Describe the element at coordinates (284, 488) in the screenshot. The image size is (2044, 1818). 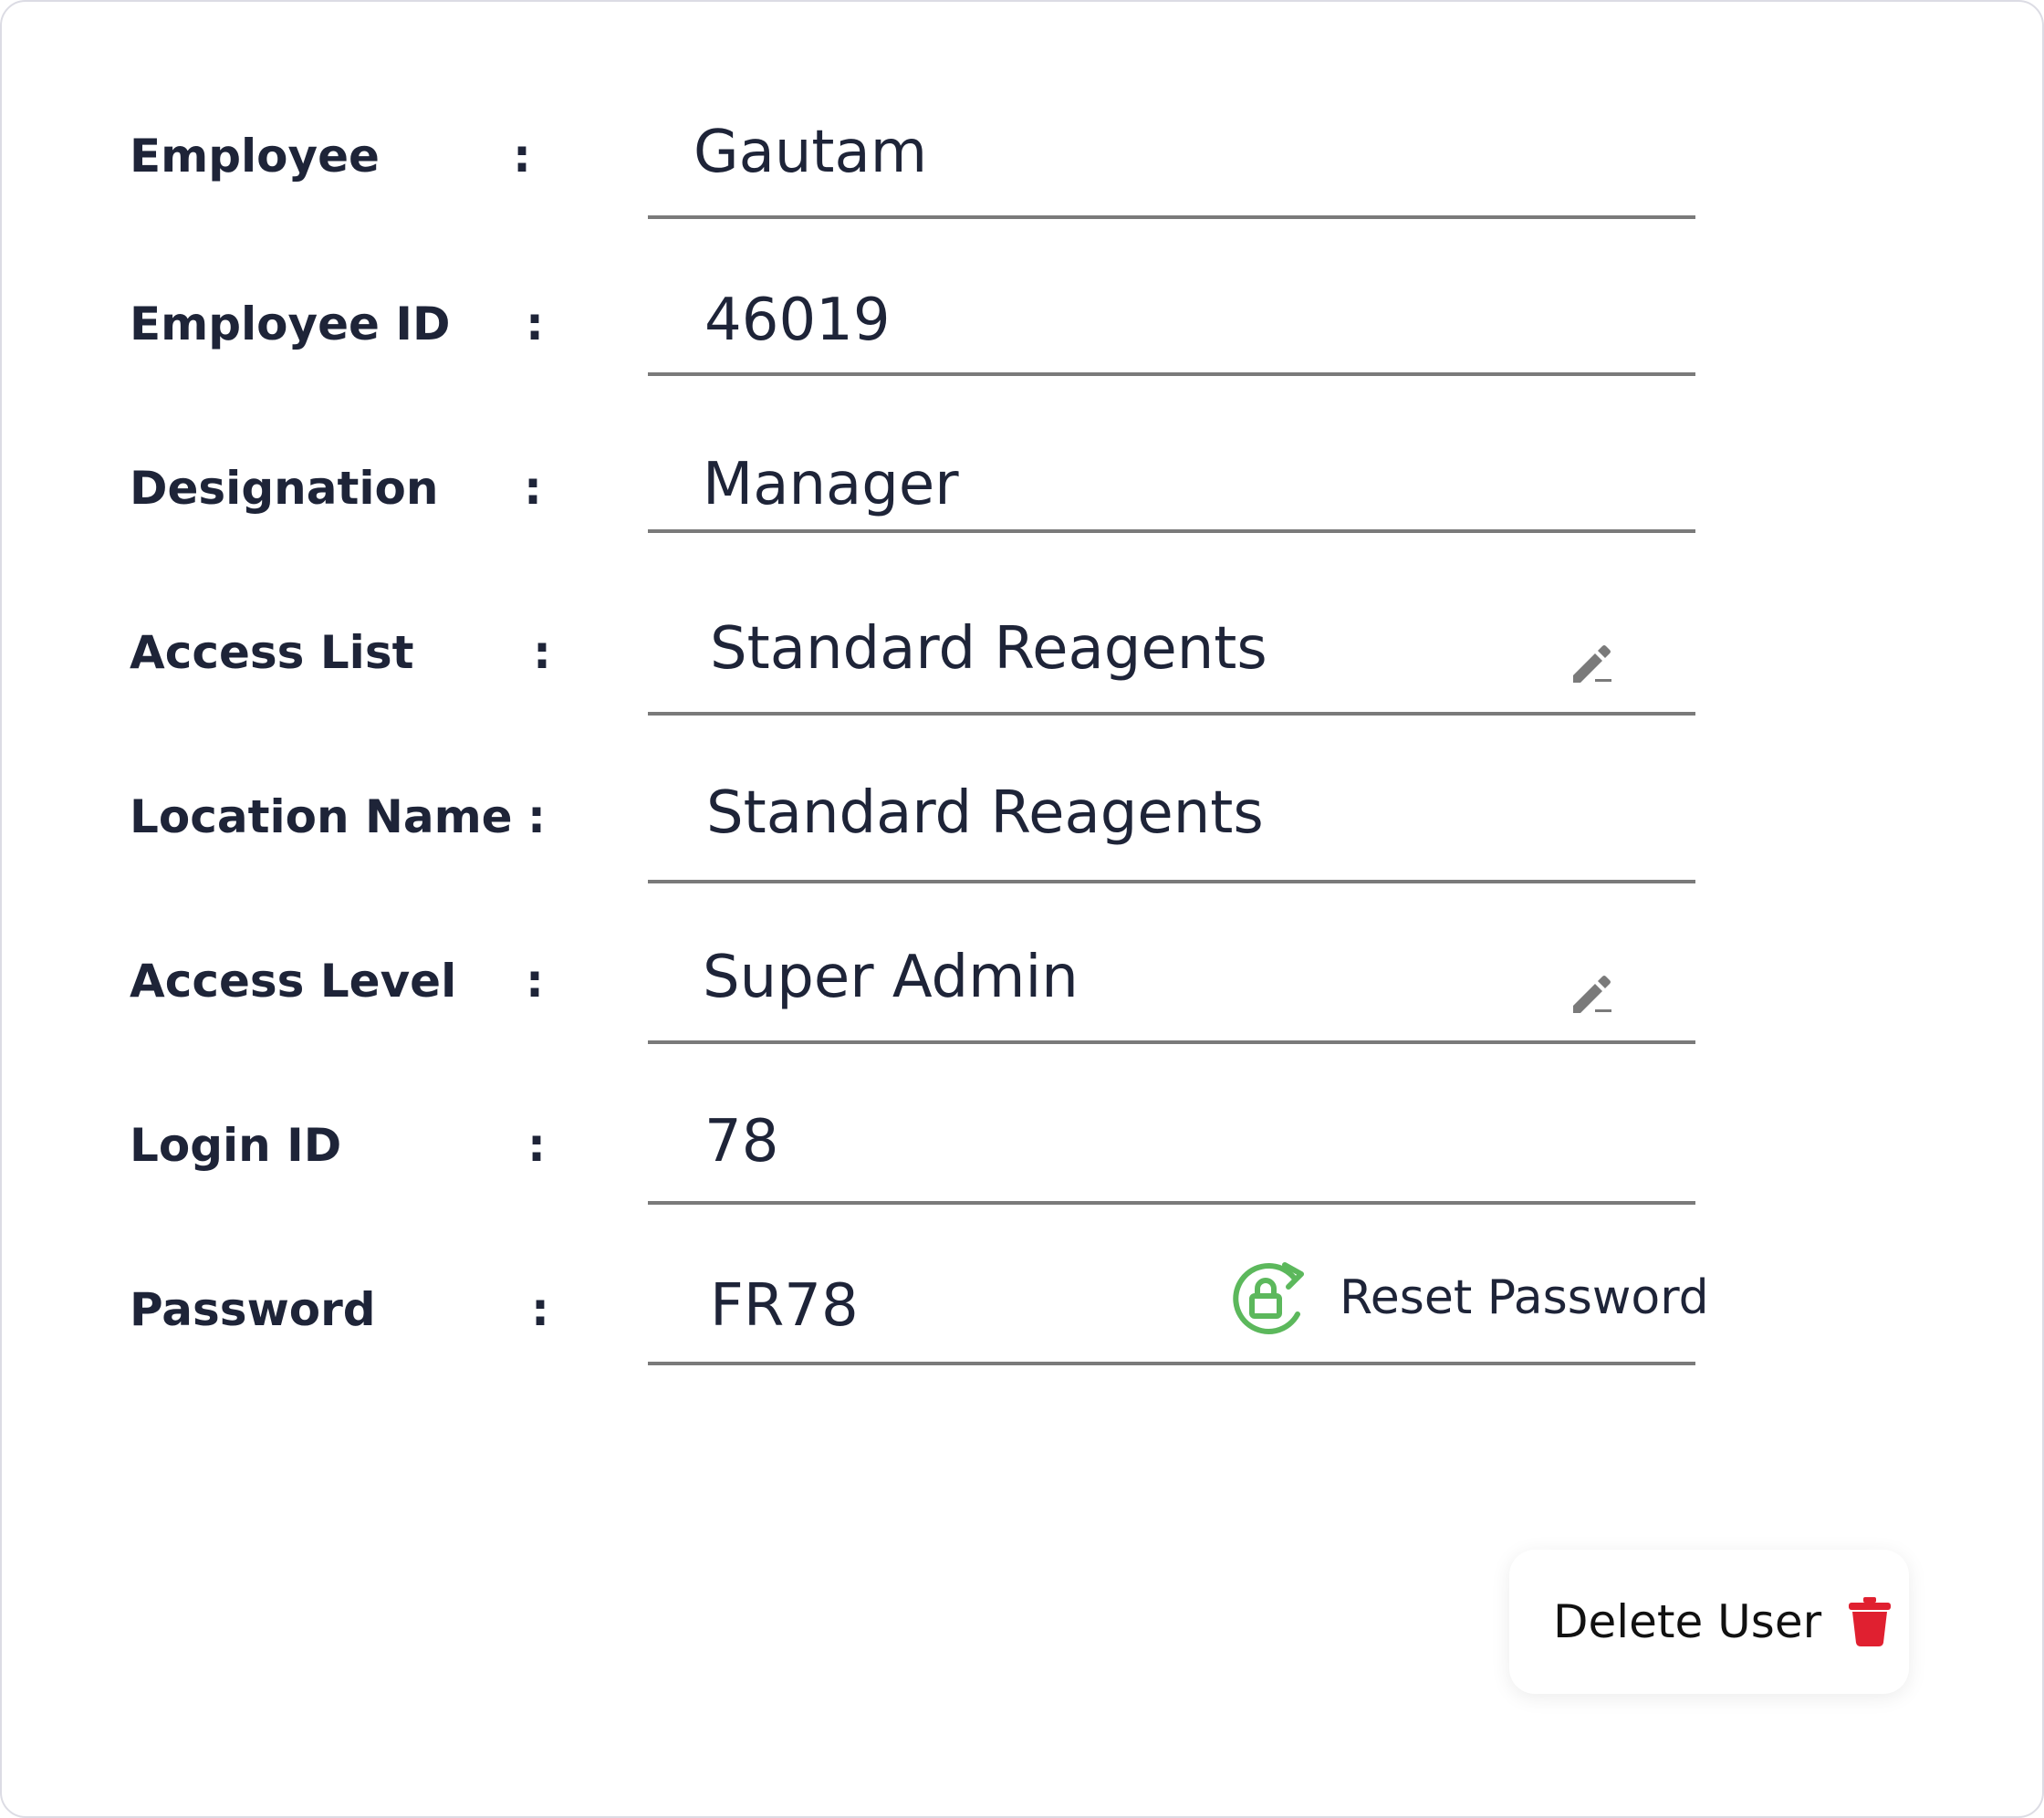
I see `designation-label: Designation` at that location.